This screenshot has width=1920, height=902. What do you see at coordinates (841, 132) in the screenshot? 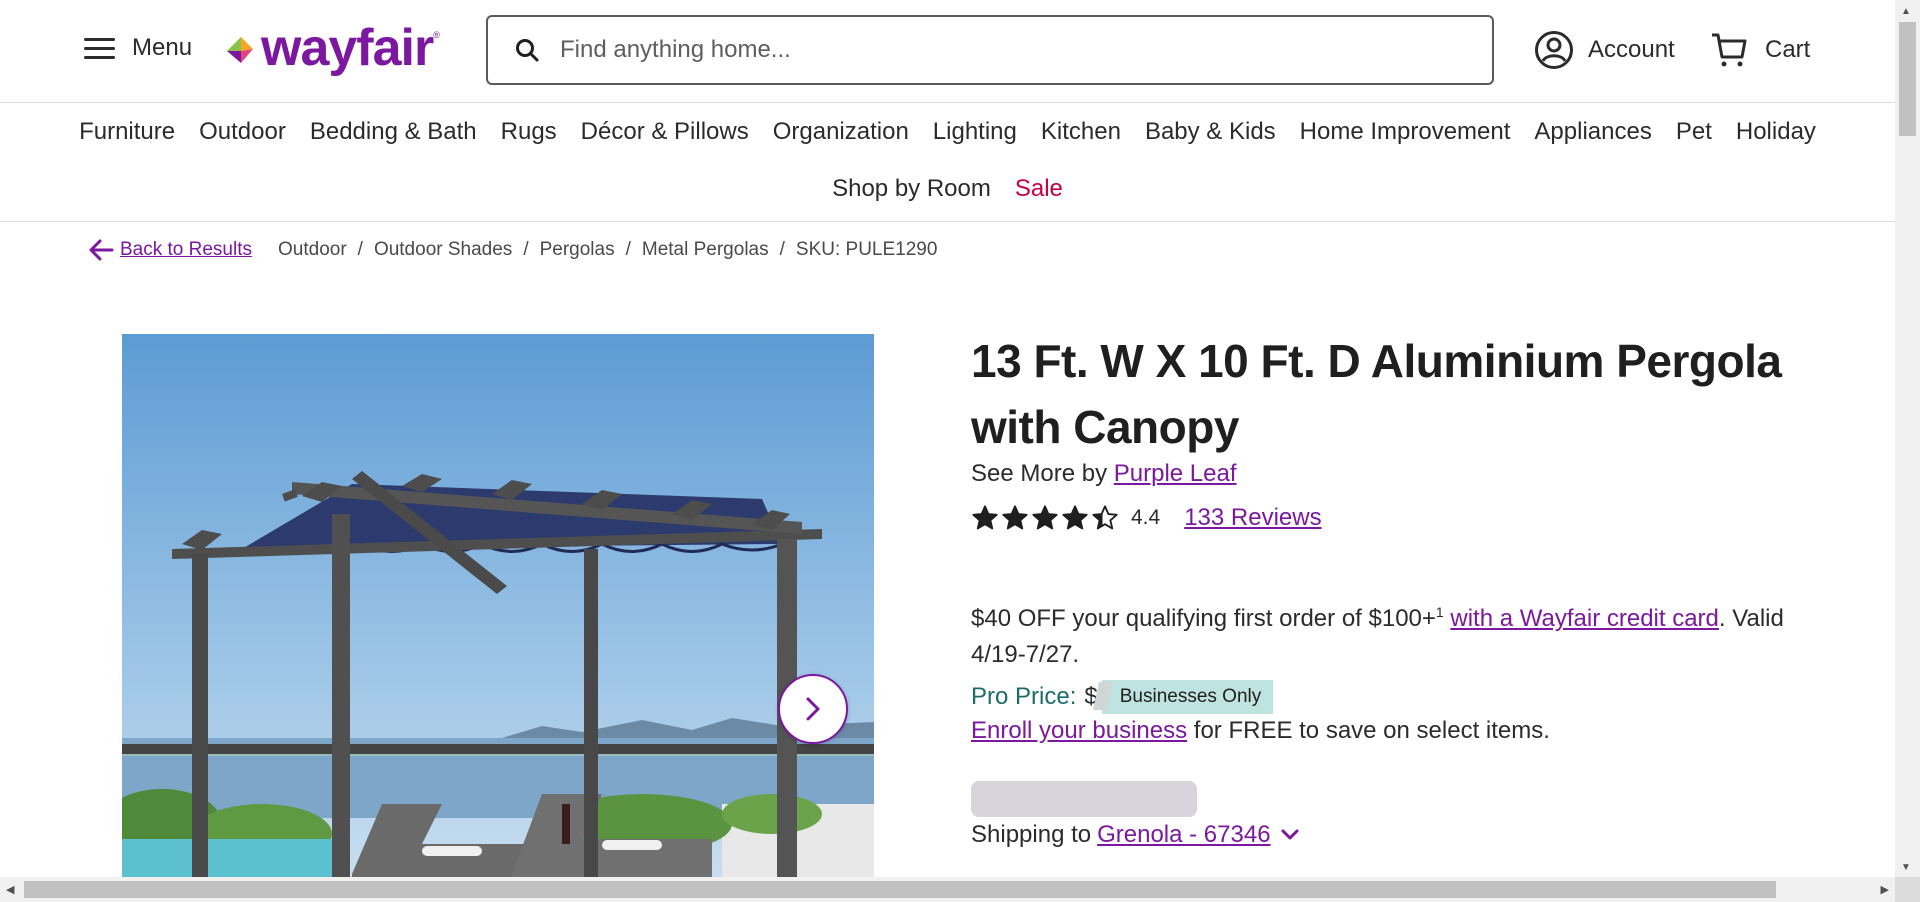
I see `nav-item-organization: Organization` at bounding box center [841, 132].